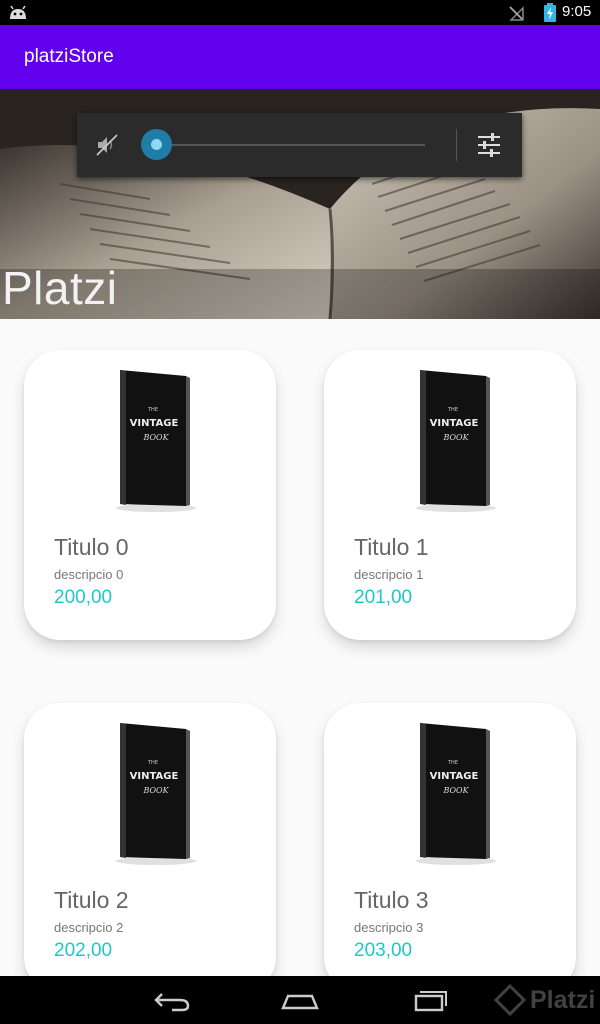  I want to click on status-clock: 9:05, so click(577, 11).